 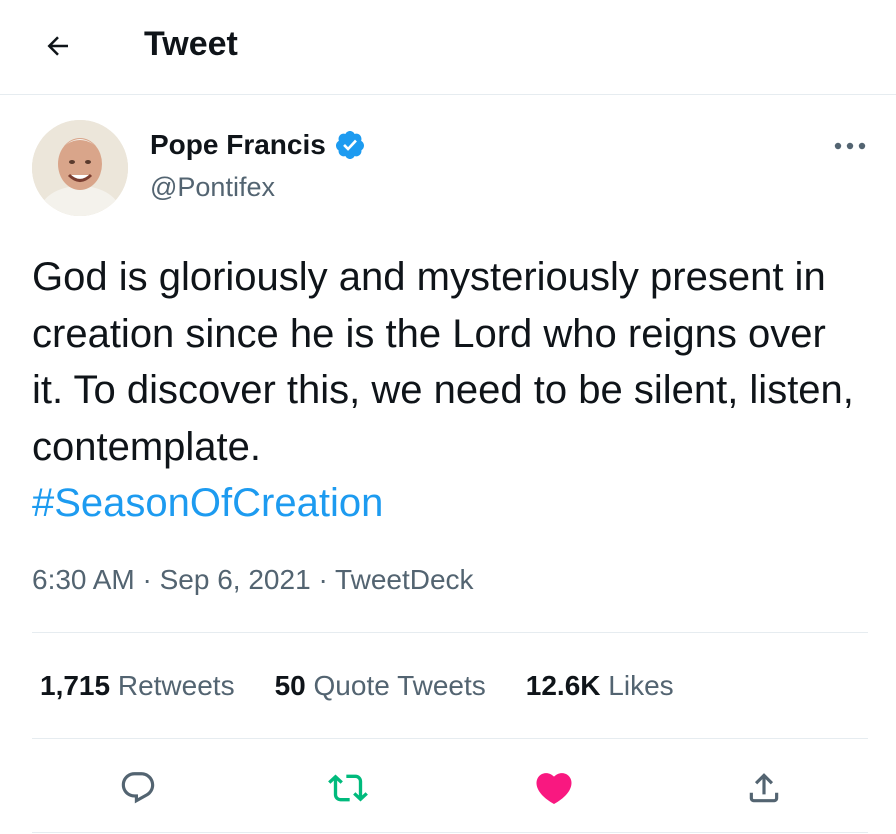 I want to click on quote-tweets-stat: 50 Quote Tweets, so click(x=380, y=686).